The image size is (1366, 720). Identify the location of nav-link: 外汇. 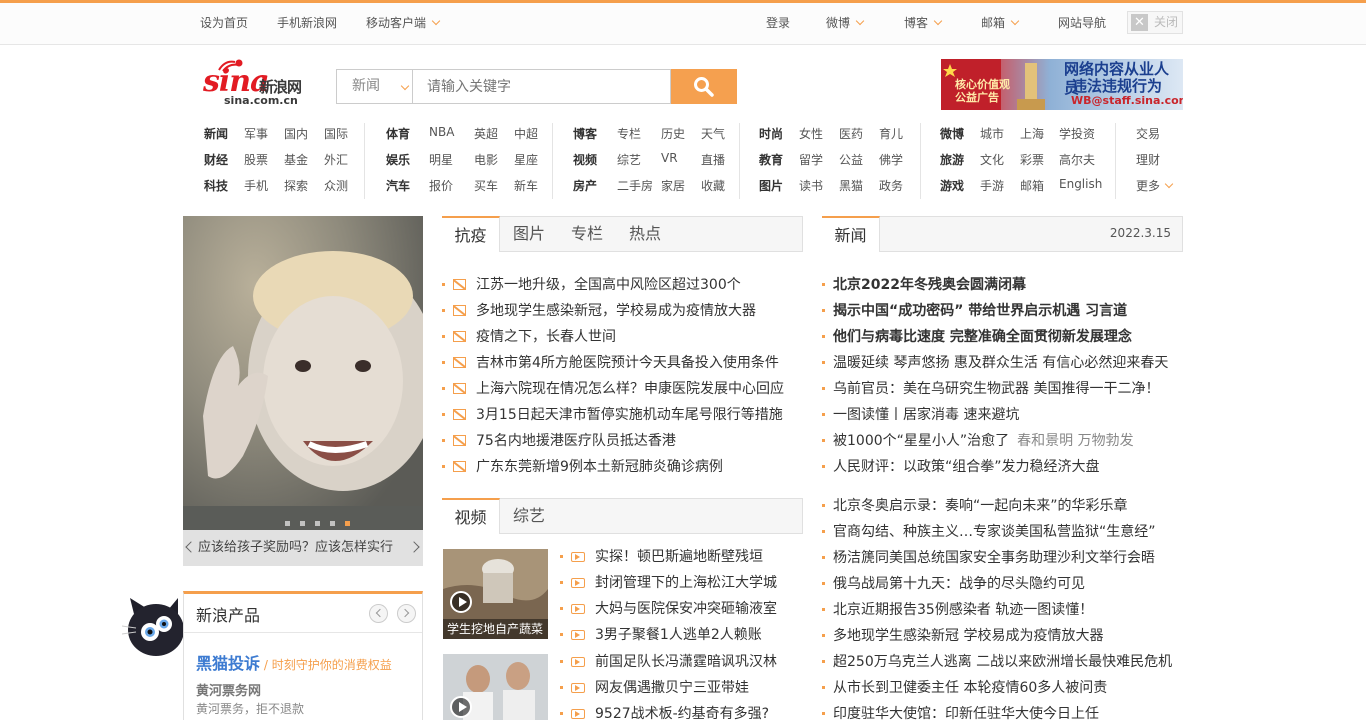
(336, 159).